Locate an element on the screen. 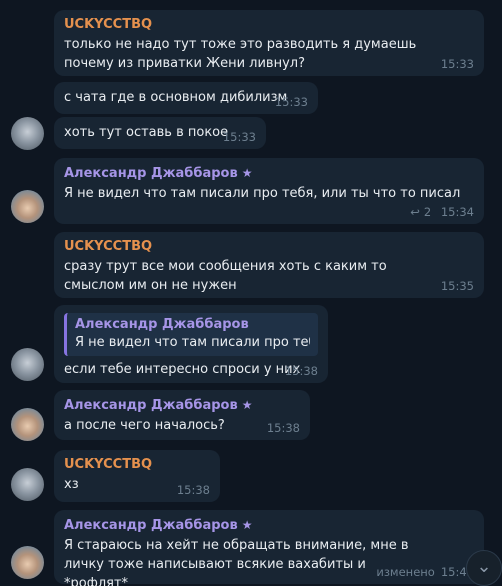  chevron-down-icon: ⌄ is located at coordinates (484, 568).